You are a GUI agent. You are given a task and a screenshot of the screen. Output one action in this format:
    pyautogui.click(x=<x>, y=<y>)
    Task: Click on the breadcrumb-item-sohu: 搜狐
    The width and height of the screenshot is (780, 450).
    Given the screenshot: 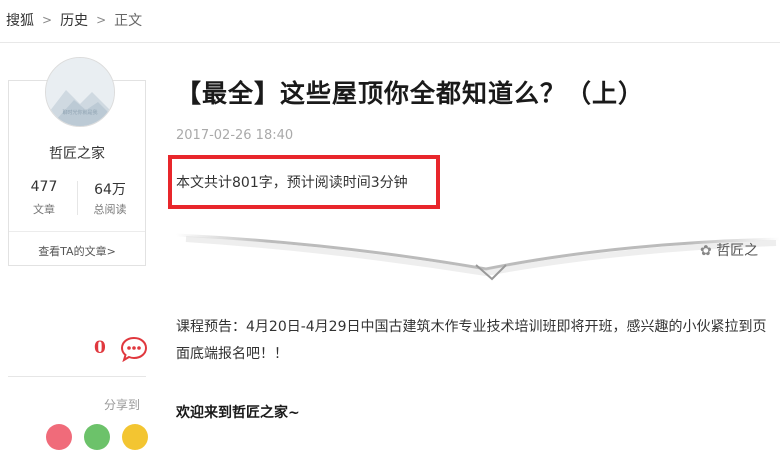 What is the action you would take?
    pyautogui.click(x=20, y=20)
    